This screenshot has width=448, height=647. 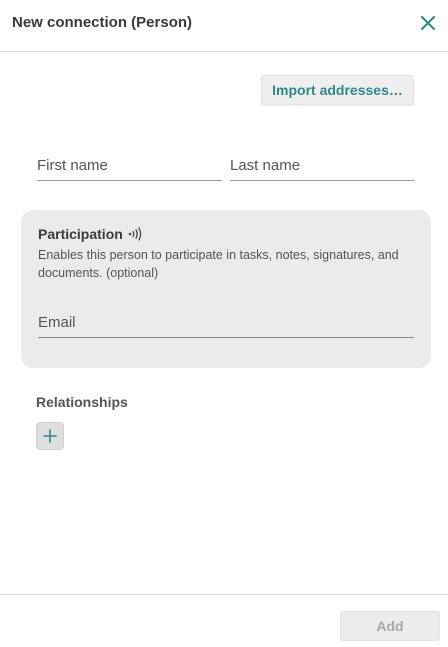 What do you see at coordinates (390, 626) in the screenshot?
I see `add-button: Add` at bounding box center [390, 626].